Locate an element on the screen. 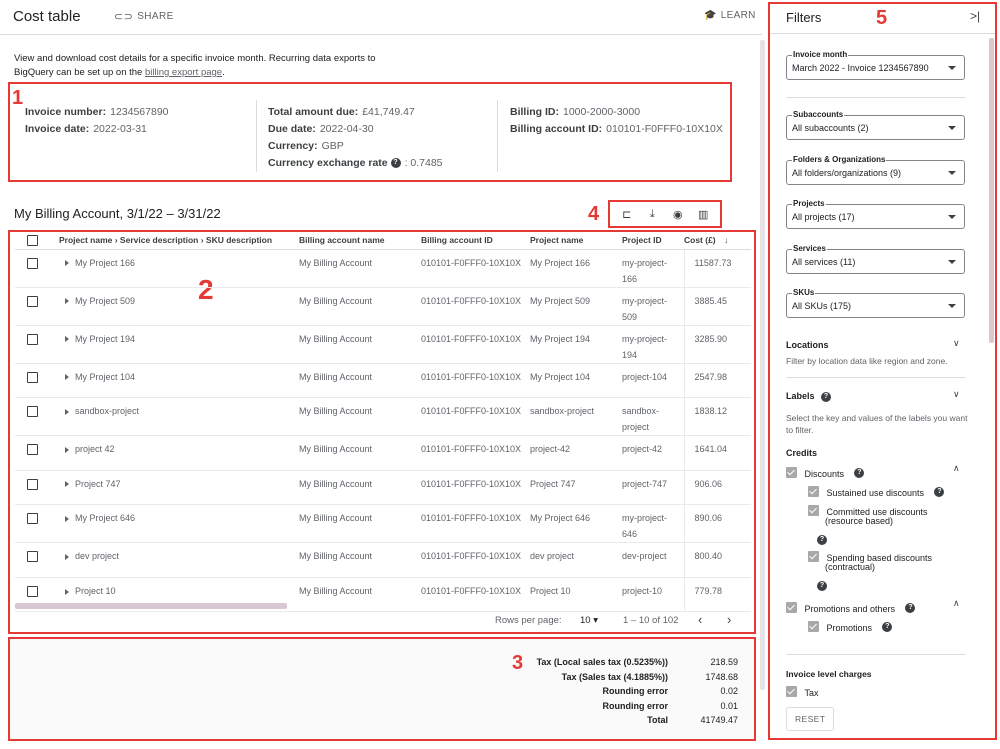  row-project-cell: sandbox-project is located at coordinates (174, 417).